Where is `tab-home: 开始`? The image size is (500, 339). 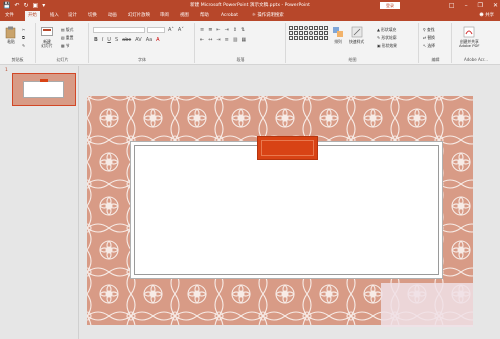 tab-home: 开始 is located at coordinates (32, 16).